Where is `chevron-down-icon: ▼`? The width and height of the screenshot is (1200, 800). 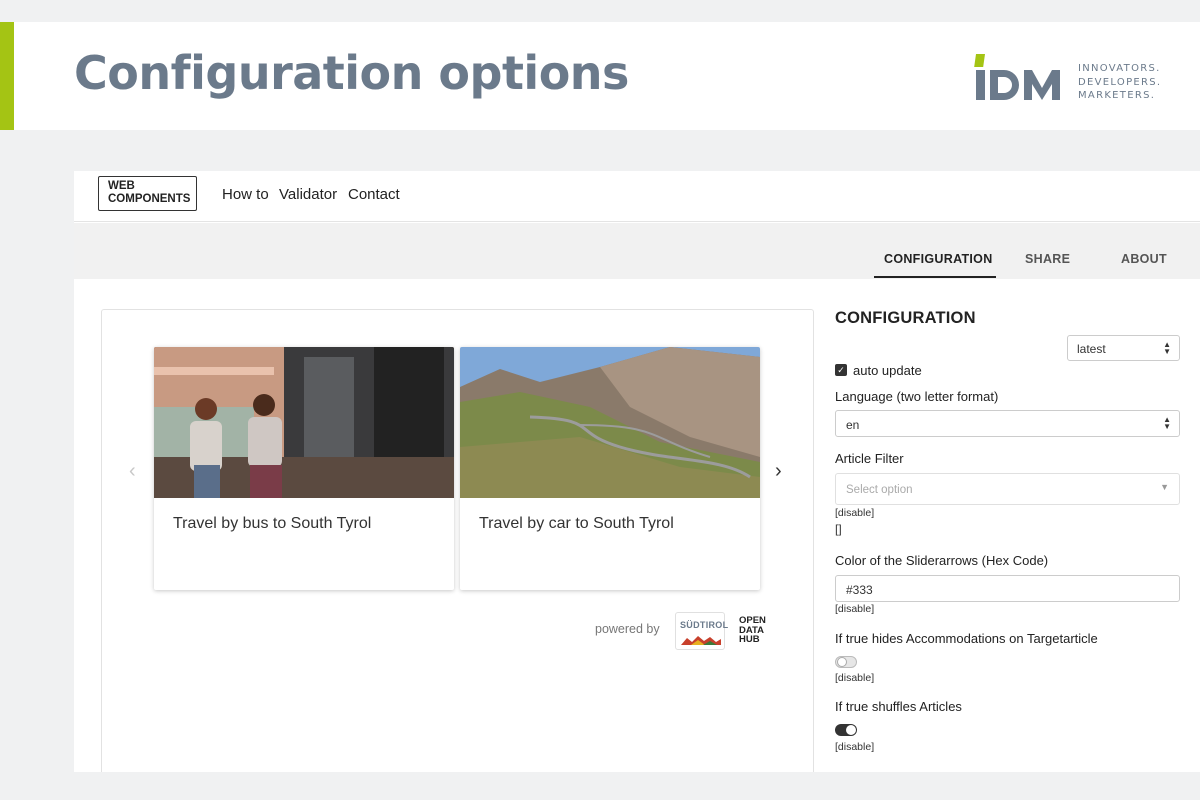 chevron-down-icon: ▼ is located at coordinates (1164, 487).